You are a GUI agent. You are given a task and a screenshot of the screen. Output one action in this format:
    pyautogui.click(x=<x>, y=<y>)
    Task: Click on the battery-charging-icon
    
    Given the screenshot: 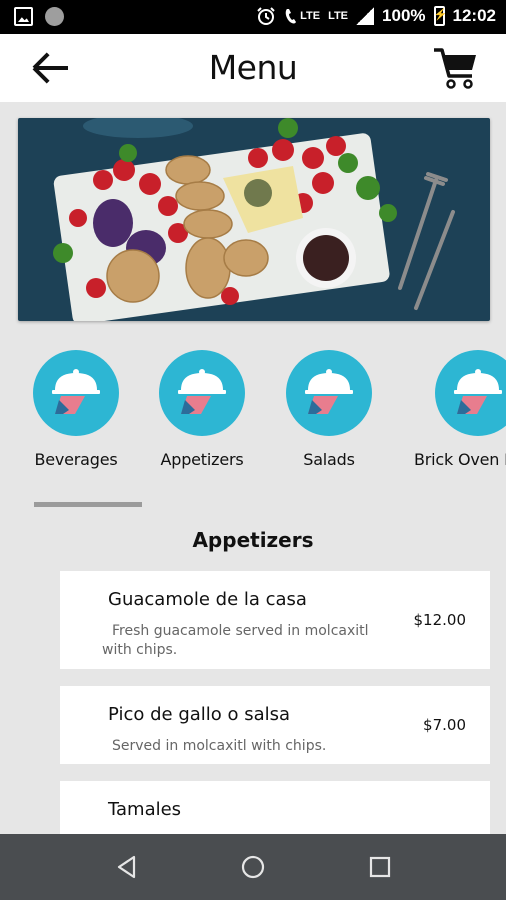 What is the action you would take?
    pyautogui.click(x=440, y=16)
    